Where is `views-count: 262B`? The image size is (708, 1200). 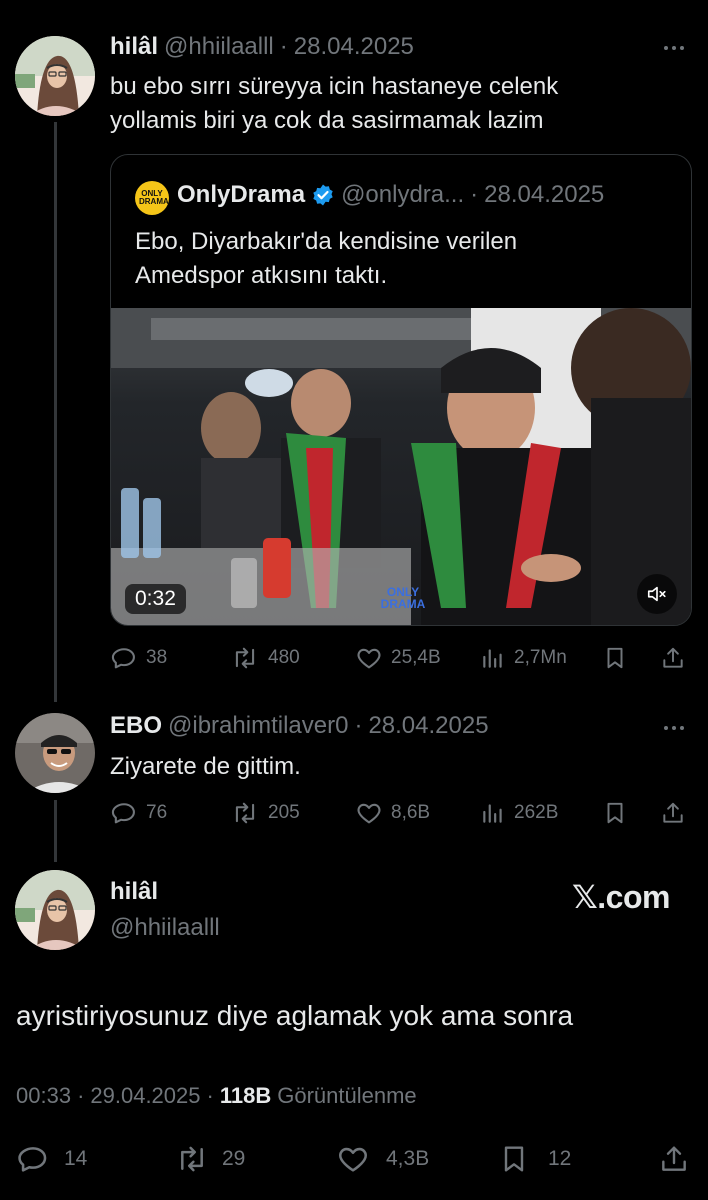
views-count: 262B is located at coordinates (536, 812).